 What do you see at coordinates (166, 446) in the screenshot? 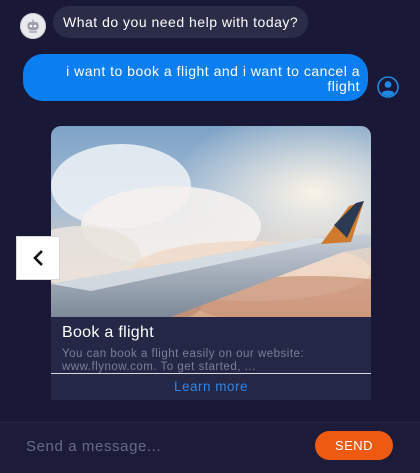
I see `message-input` at bounding box center [166, 446].